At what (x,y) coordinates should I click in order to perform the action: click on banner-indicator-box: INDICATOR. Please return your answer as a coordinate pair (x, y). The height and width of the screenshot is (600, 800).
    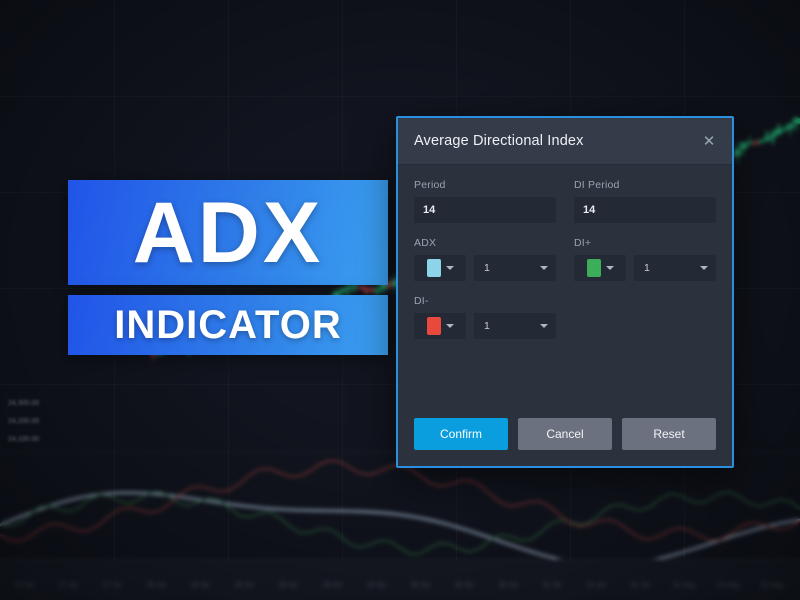
    Looking at the image, I should click on (228, 325).